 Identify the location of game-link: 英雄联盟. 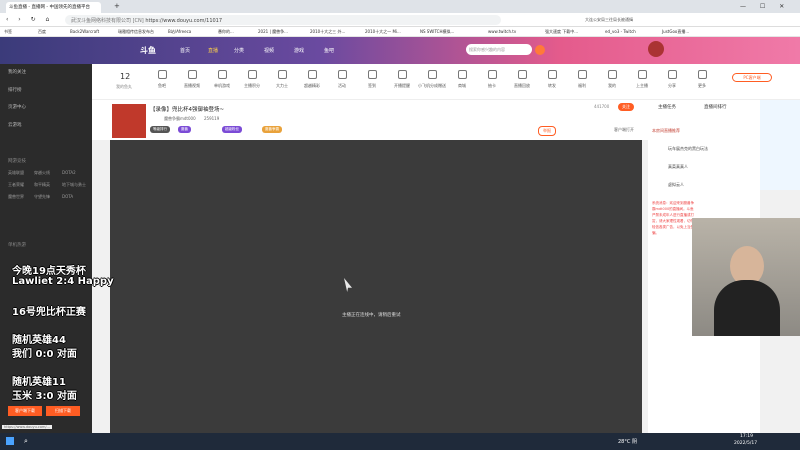
(16, 173).